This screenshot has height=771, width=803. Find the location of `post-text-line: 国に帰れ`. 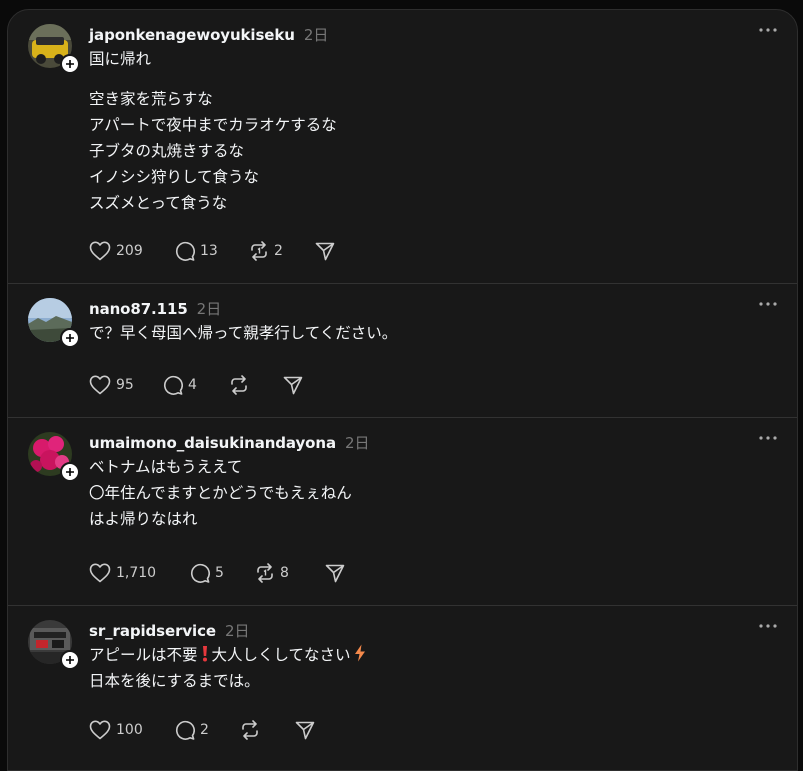

post-text-line: 国に帰れ is located at coordinates (120, 59).